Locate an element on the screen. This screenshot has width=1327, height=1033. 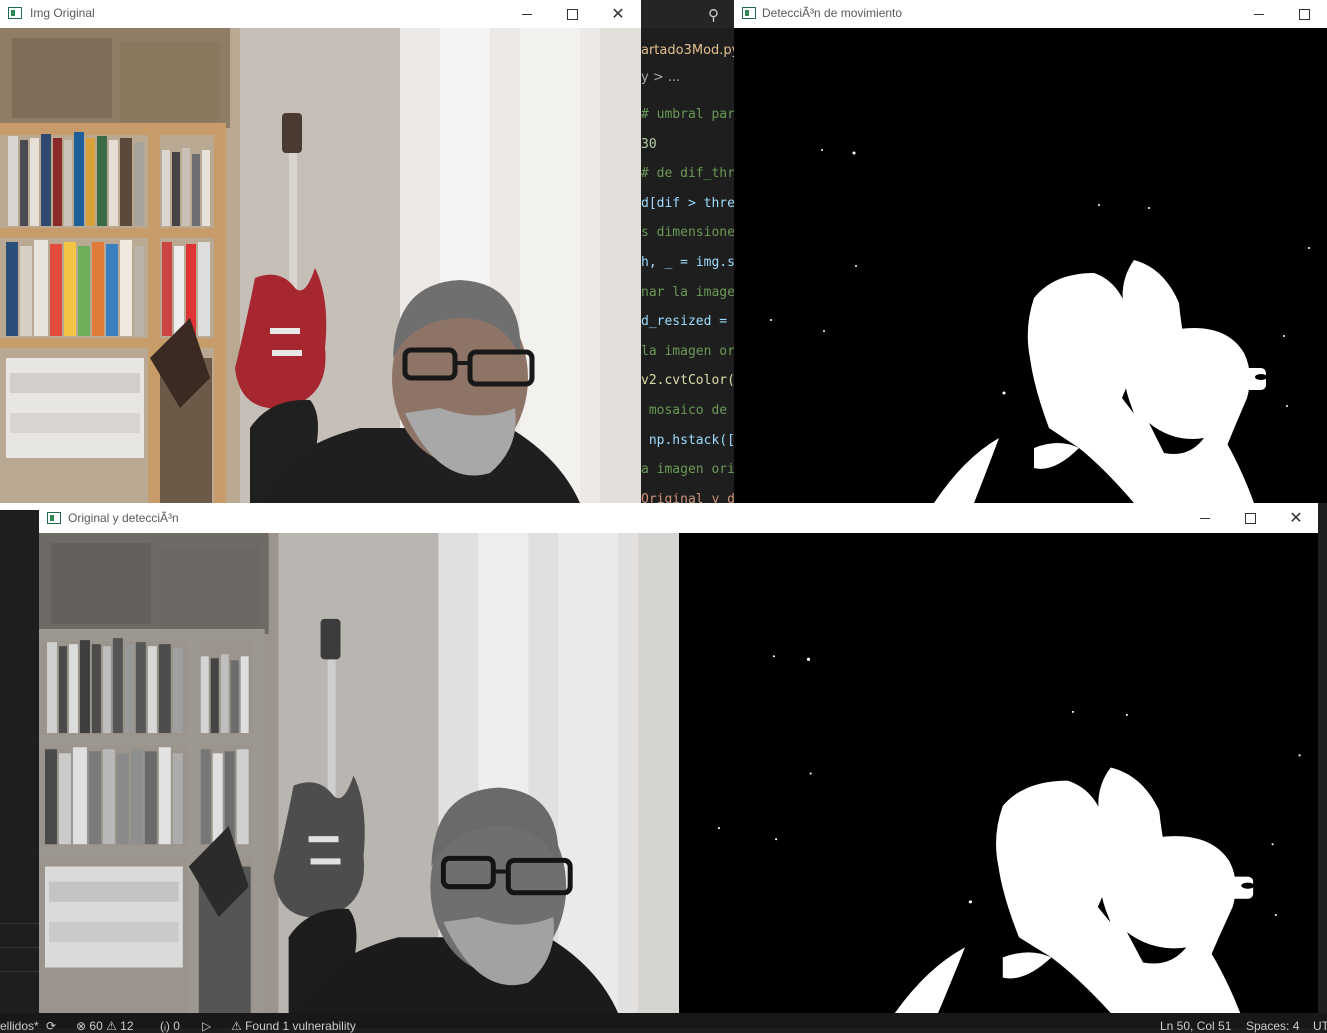
window-title: Original y detecciÃ³n is located at coordinates (123, 518).